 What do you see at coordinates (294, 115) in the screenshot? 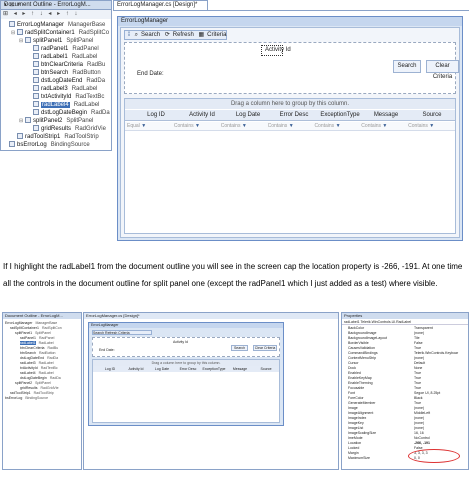
I see `column-header: Error Desc` at bounding box center [294, 115].